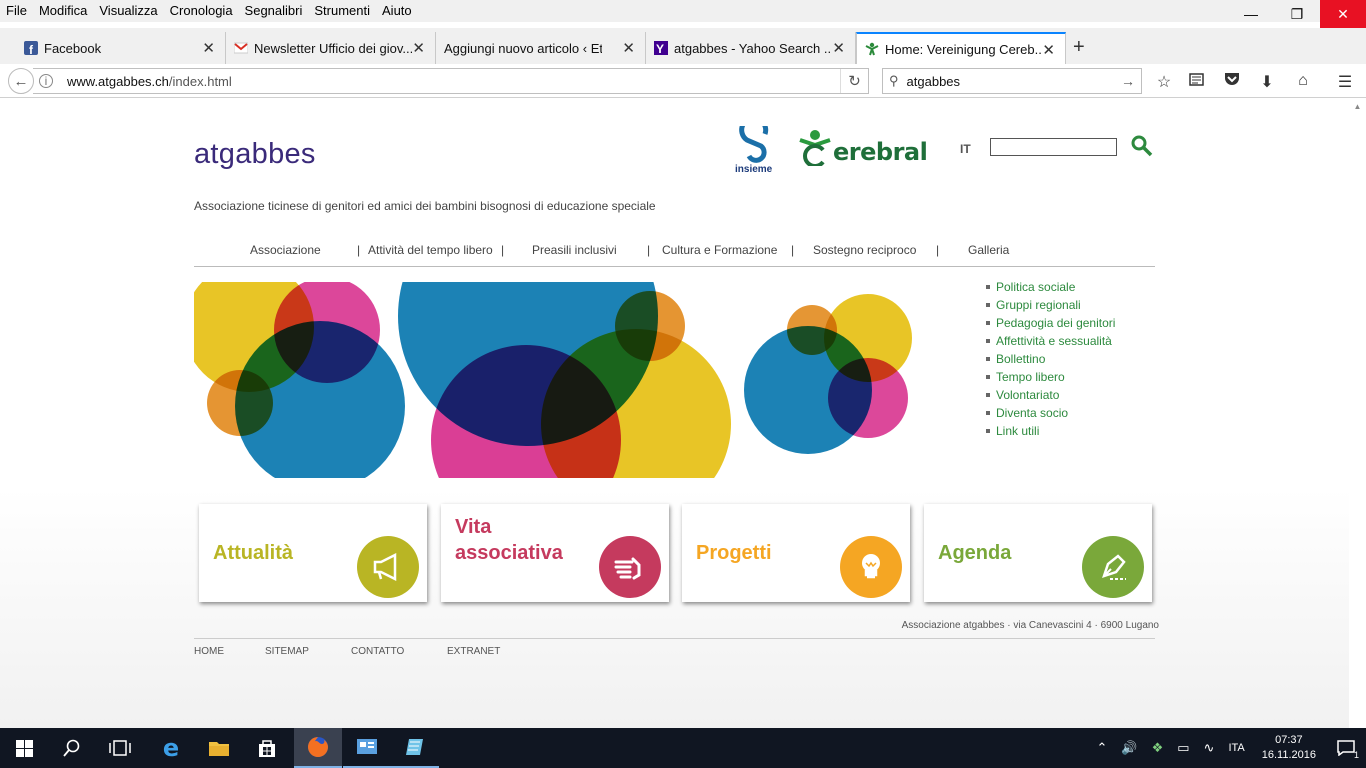  Describe the element at coordinates (24, 748) in the screenshot. I see `start-button` at that location.